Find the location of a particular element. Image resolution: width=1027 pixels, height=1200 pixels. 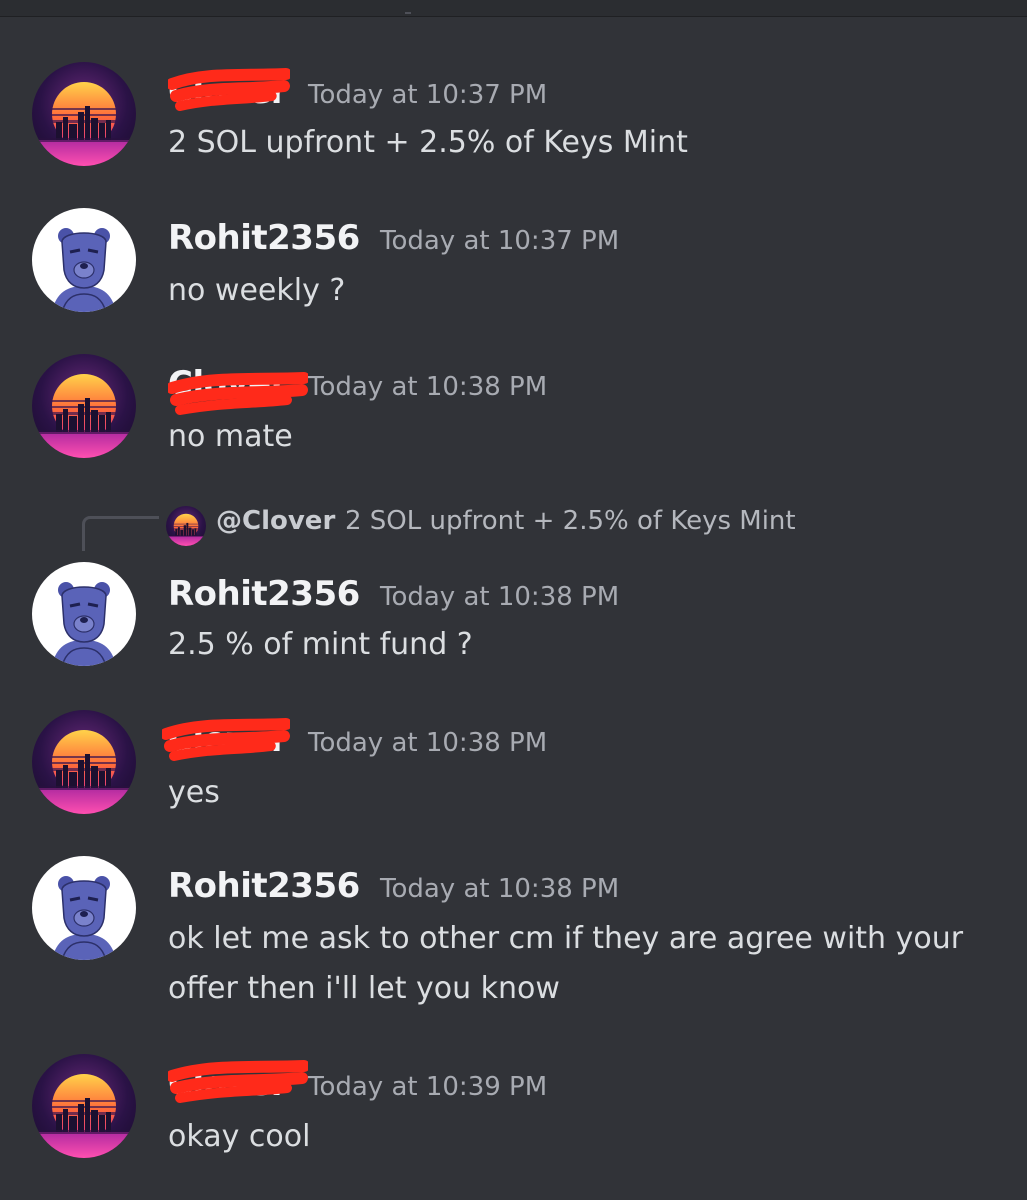

reply-avatar is located at coordinates (186, 526).